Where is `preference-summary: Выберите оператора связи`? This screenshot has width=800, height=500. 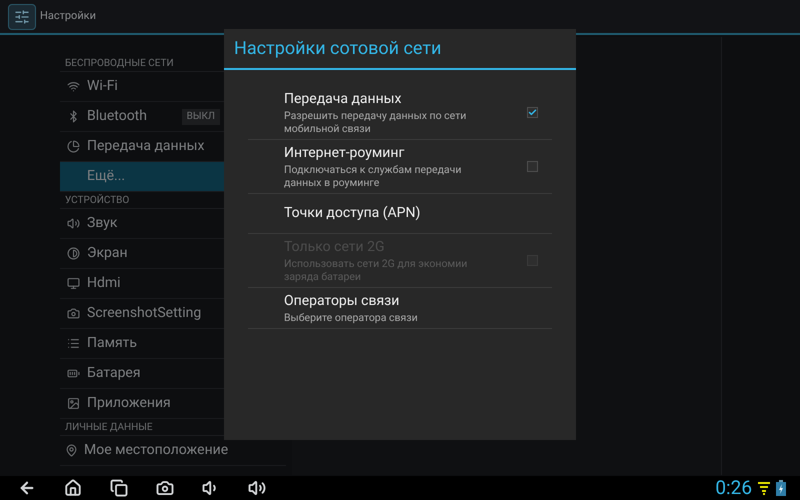
preference-summary: Выберите оператора связи is located at coordinates (351, 317).